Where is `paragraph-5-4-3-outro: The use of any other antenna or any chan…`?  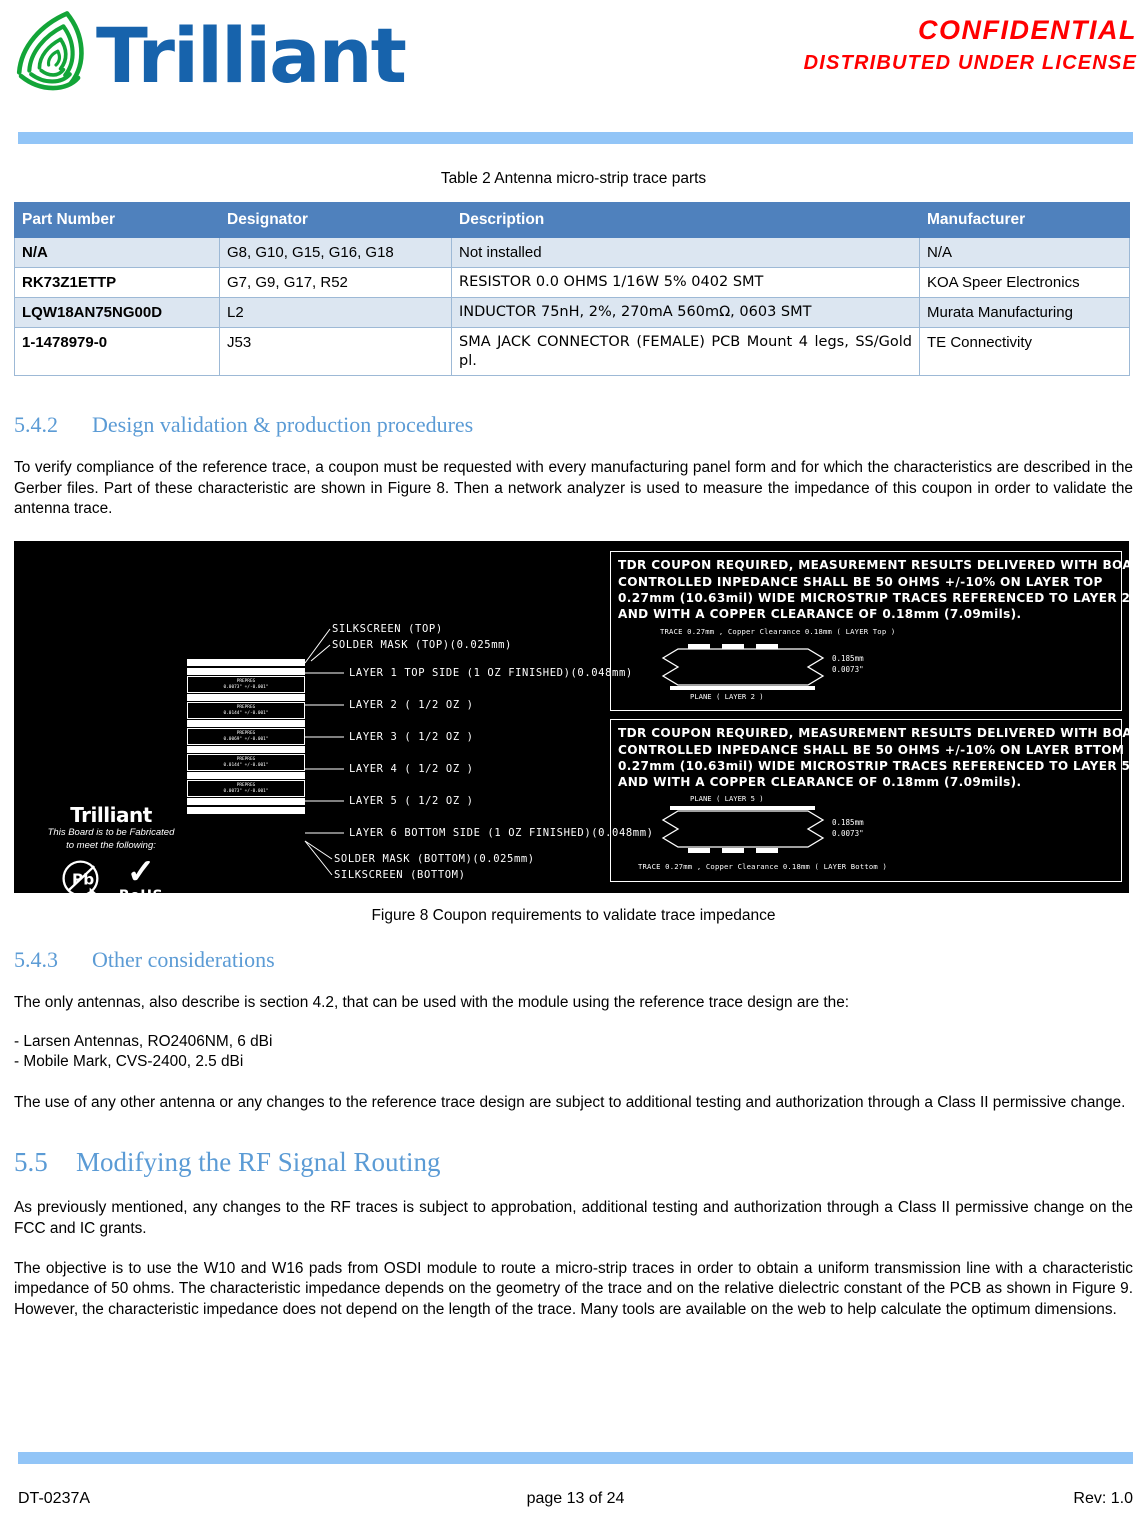 paragraph-5-4-3-outro: The use of any other antenna or any chan… is located at coordinates (570, 1103).